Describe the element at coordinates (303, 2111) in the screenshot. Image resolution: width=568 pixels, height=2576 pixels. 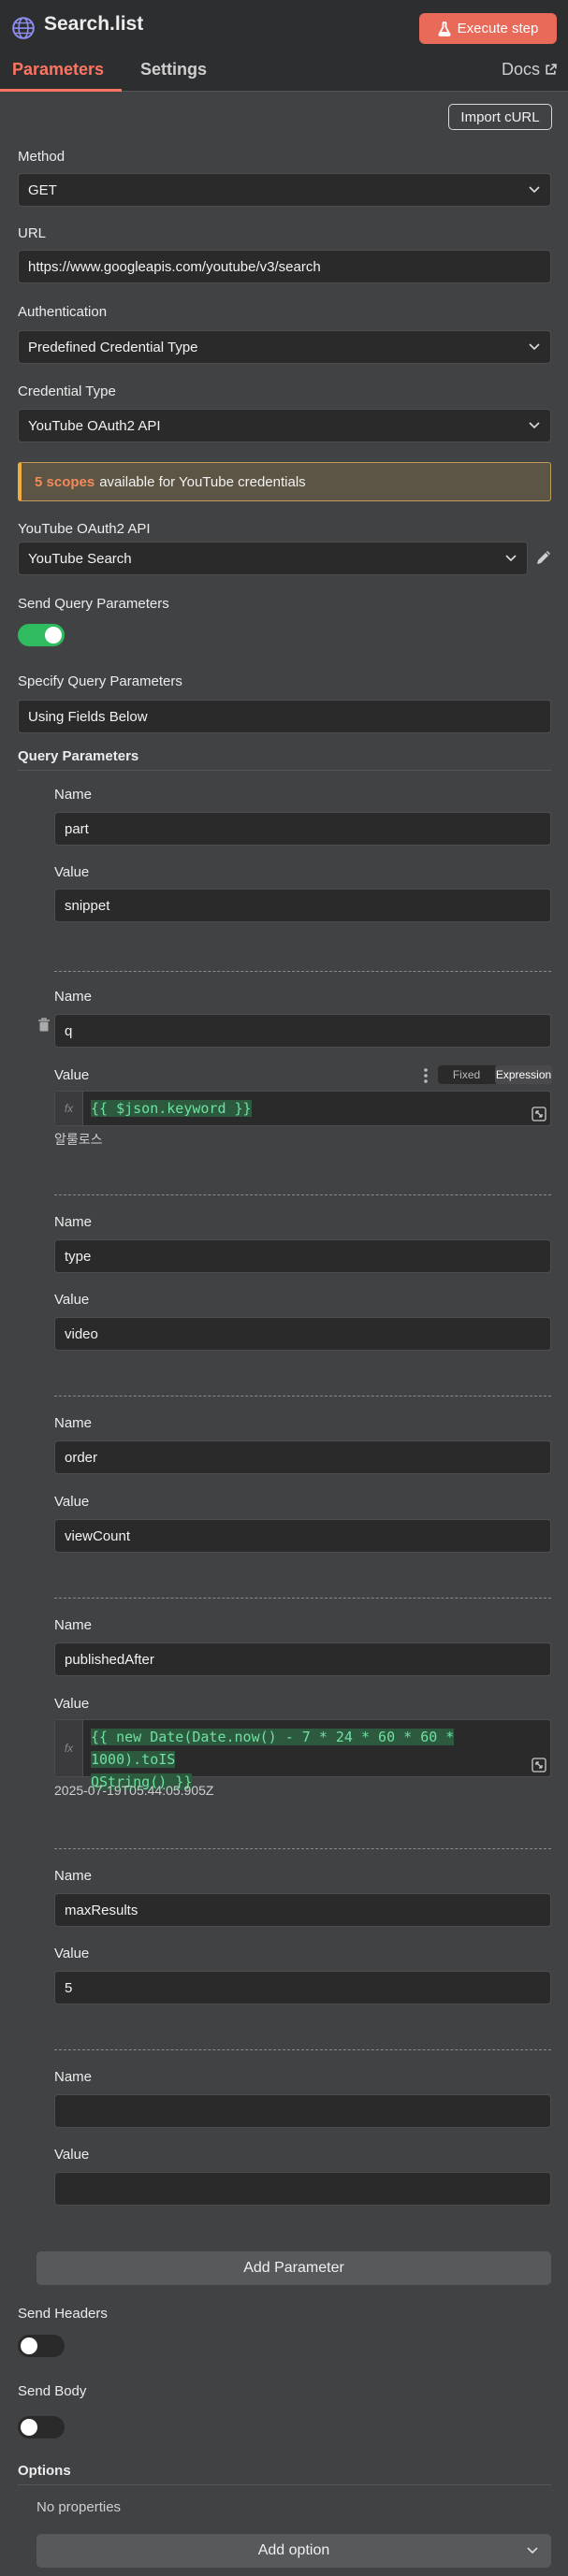
I see `param-name-input` at that location.